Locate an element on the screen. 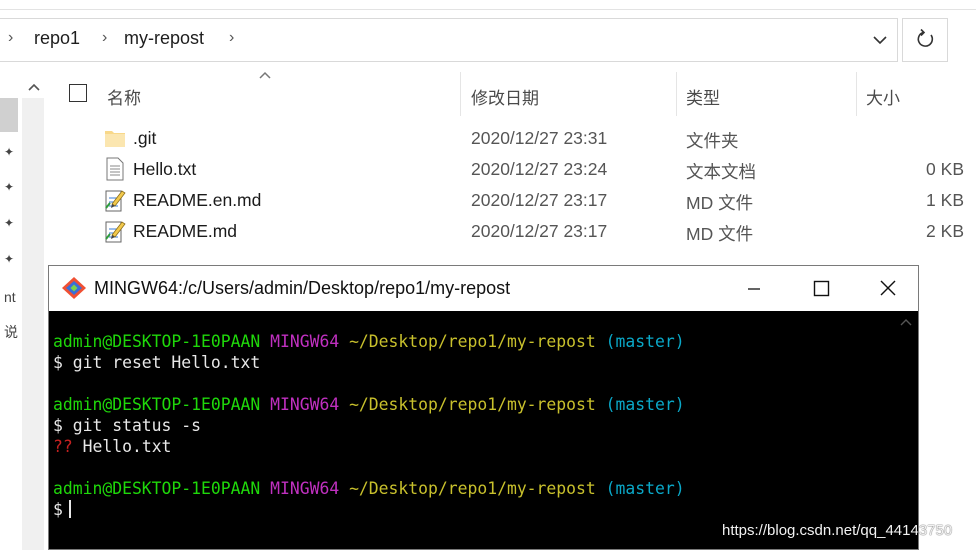 The image size is (976, 550). column-header-type: 类型 is located at coordinates (703, 96).